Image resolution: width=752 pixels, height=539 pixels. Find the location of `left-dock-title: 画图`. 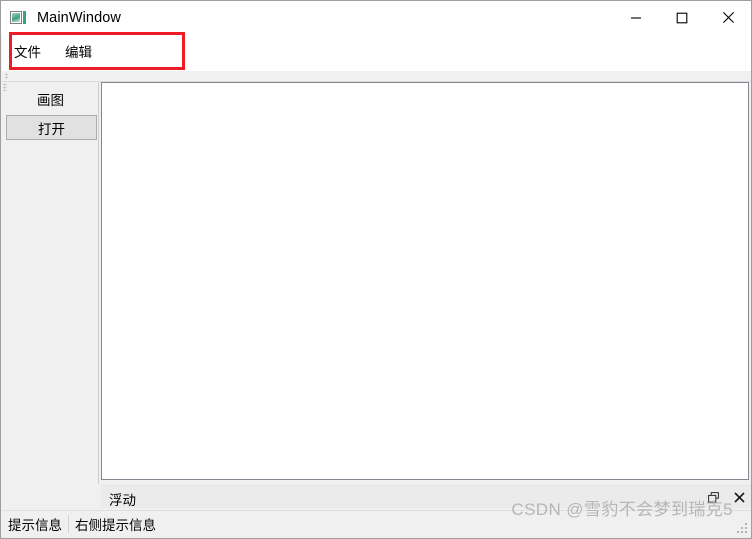

left-dock-title: 画图 is located at coordinates (50, 100).